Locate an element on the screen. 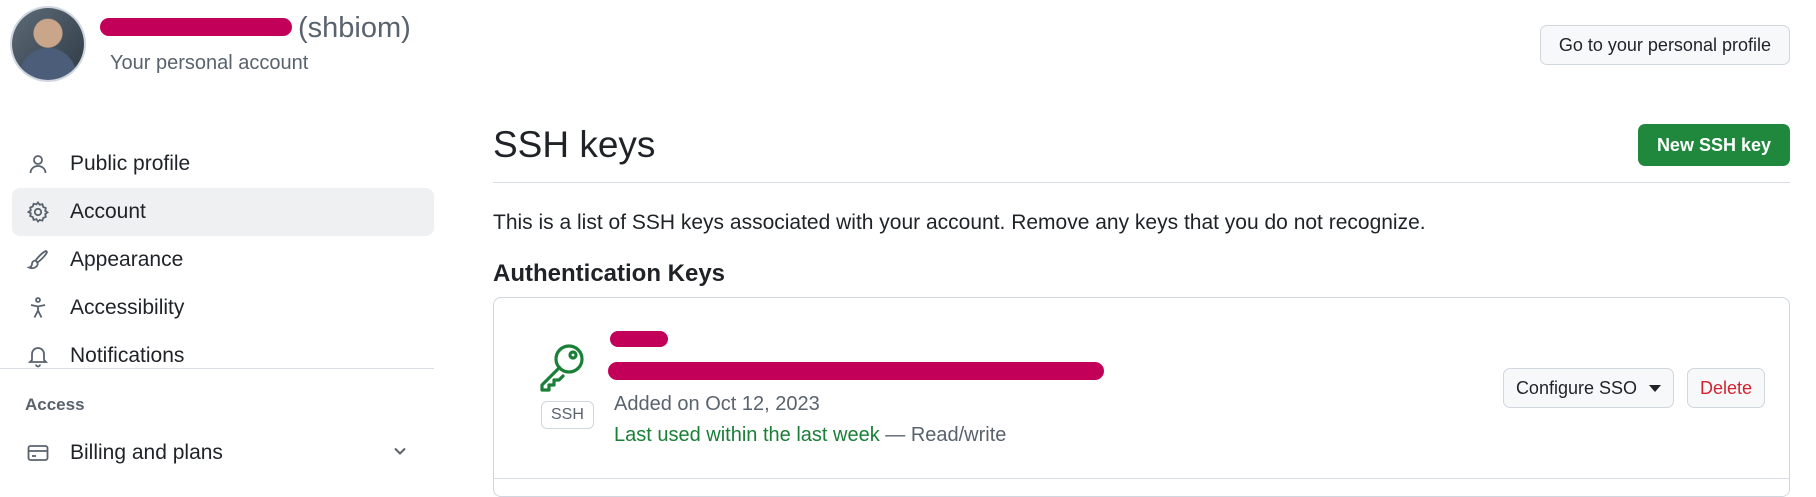 The width and height of the screenshot is (1816, 497). account-subtitle: Your personal account is located at coordinates (209, 63).